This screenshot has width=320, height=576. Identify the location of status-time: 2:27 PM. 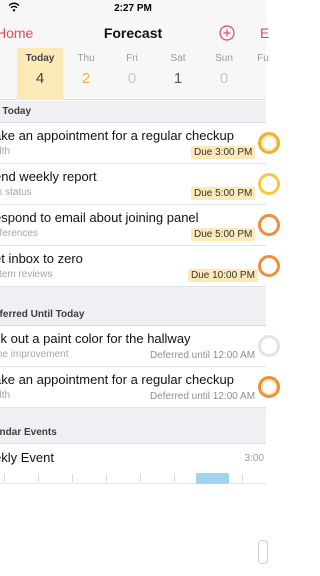
(133, 8).